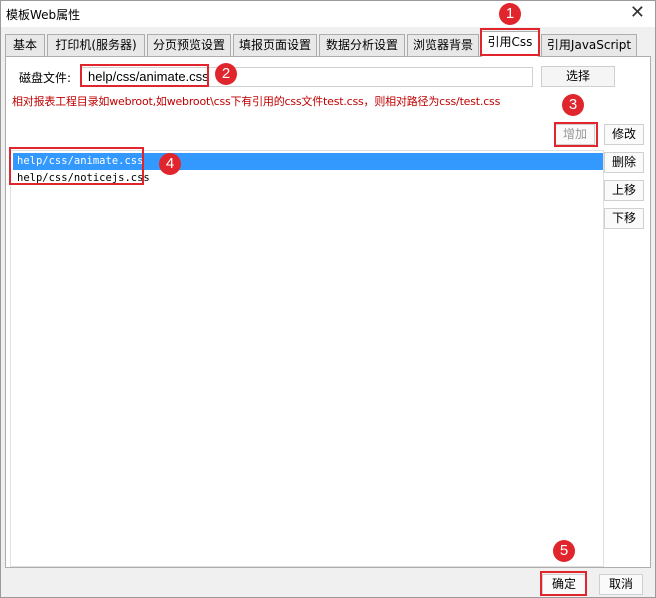  Describe the element at coordinates (275, 45) in the screenshot. I see `tab-fill-page: 填报页面设置` at that location.